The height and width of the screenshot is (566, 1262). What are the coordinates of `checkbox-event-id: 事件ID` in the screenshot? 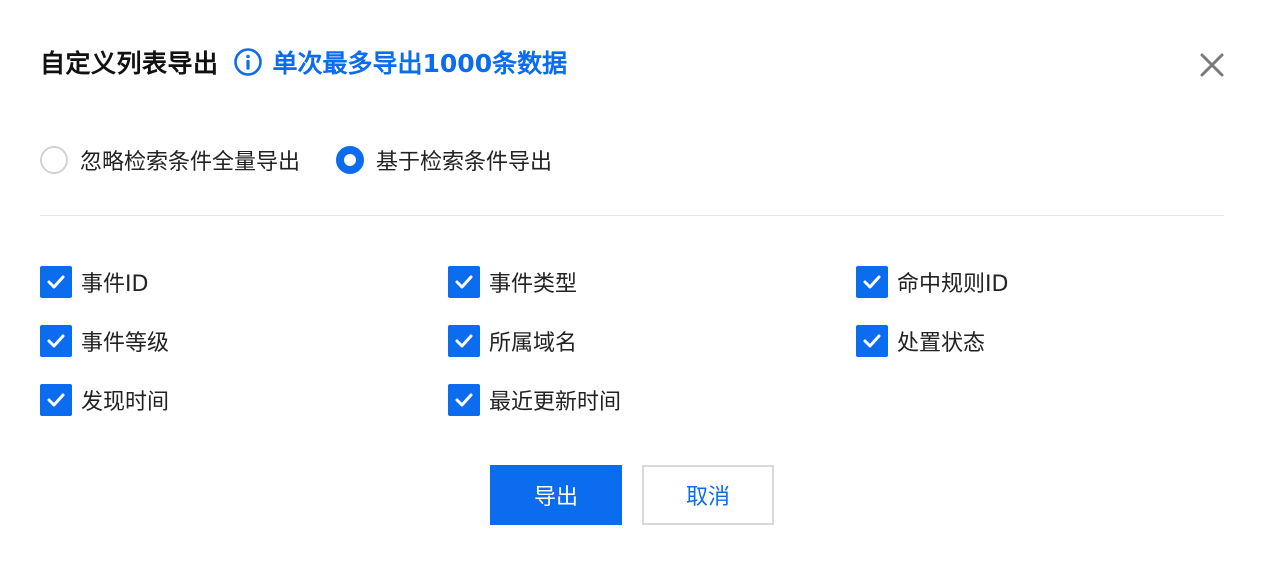 It's located at (94, 282).